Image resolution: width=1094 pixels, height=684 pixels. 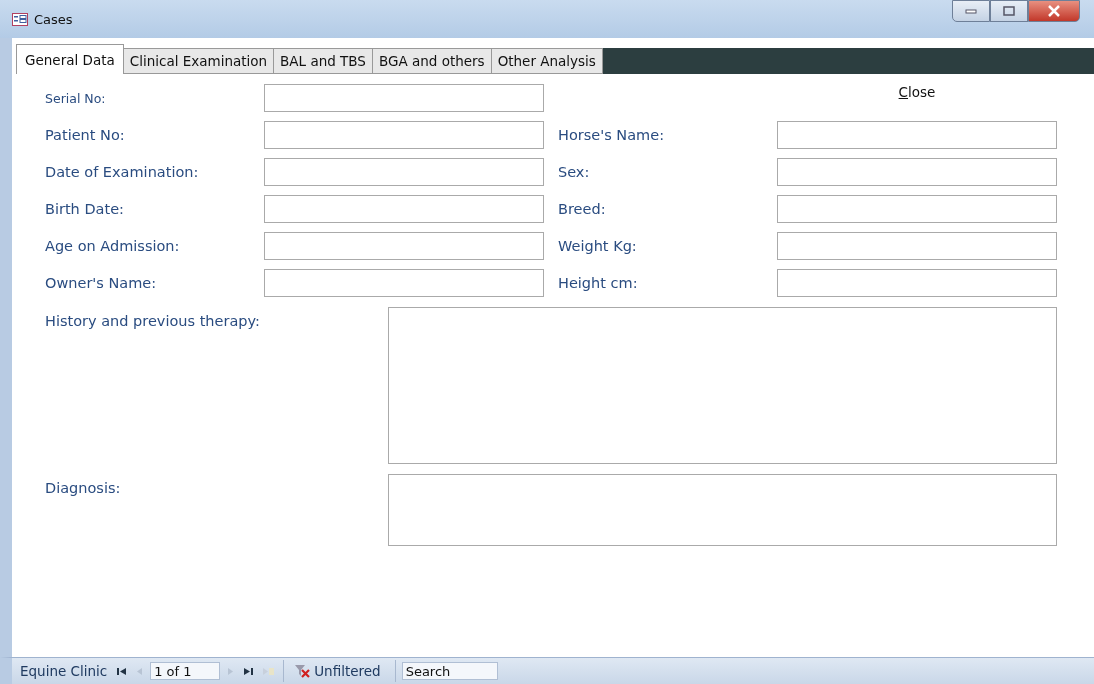 I want to click on tab: Clinical Examination, so click(x=199, y=61).